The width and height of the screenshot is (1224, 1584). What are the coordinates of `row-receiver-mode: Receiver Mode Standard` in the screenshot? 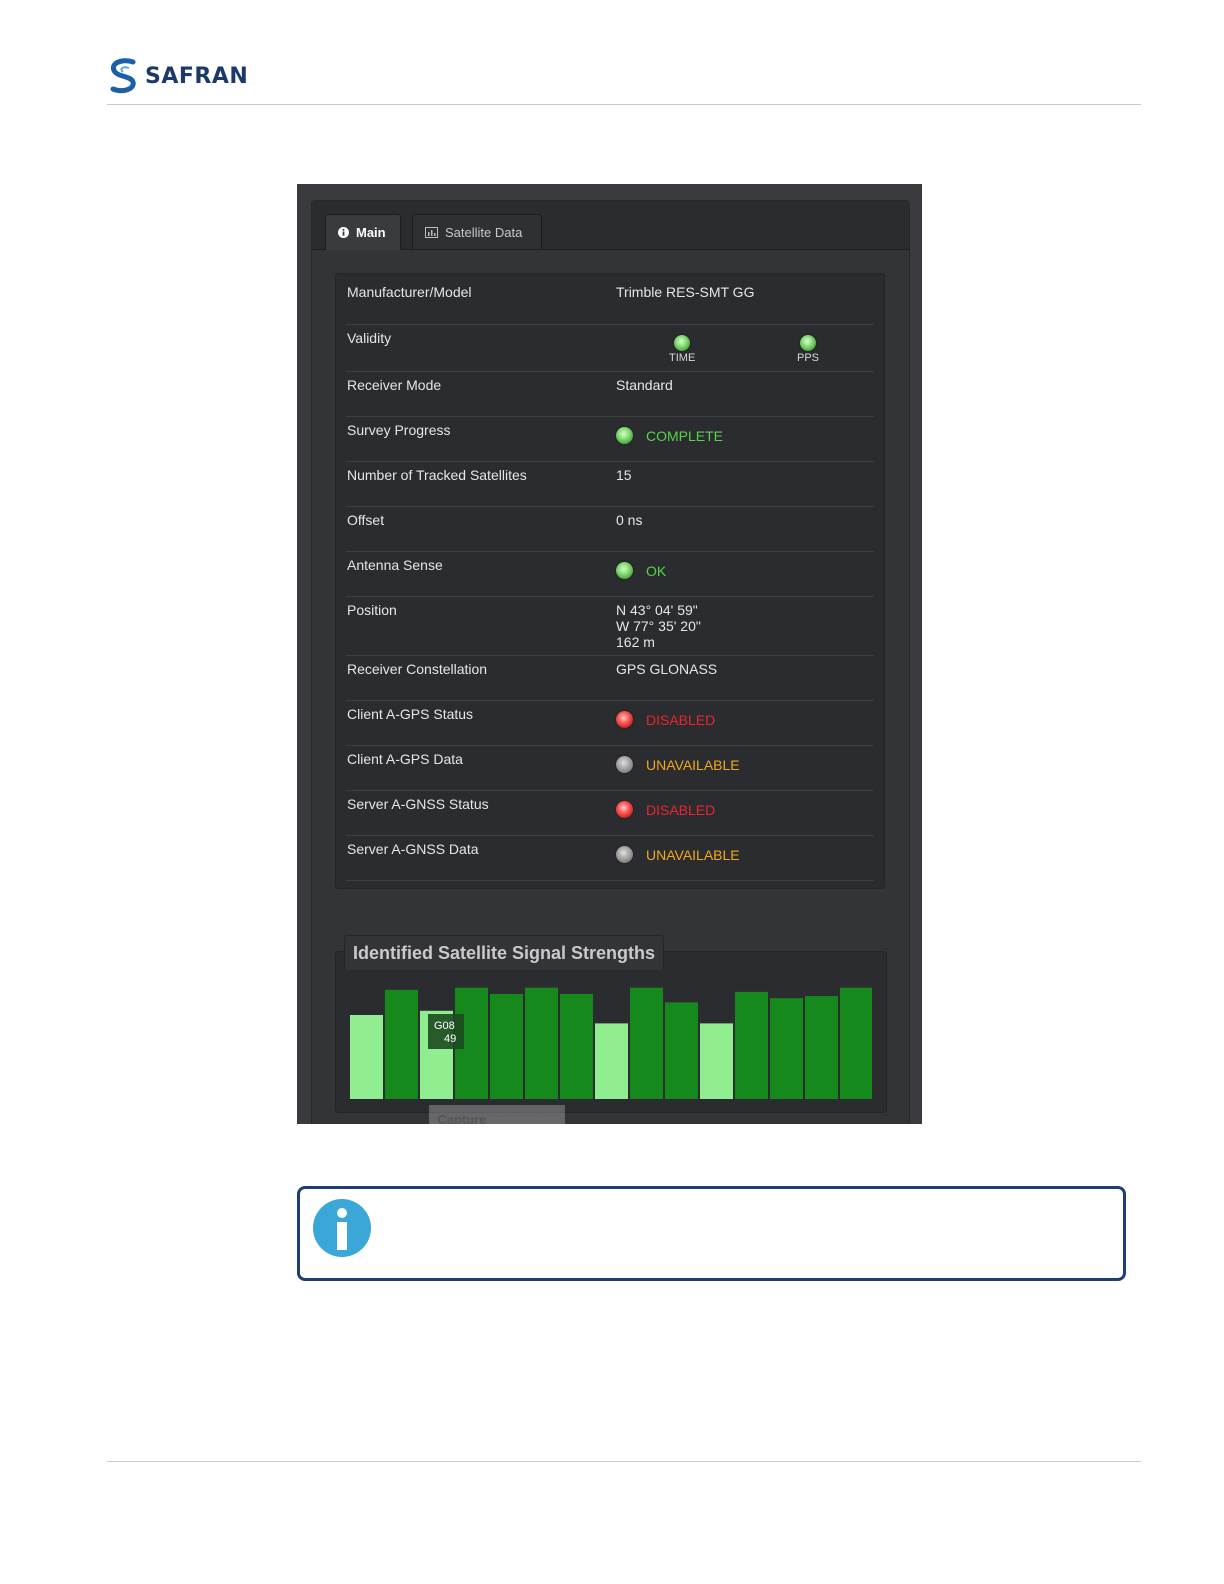 It's located at (610, 394).